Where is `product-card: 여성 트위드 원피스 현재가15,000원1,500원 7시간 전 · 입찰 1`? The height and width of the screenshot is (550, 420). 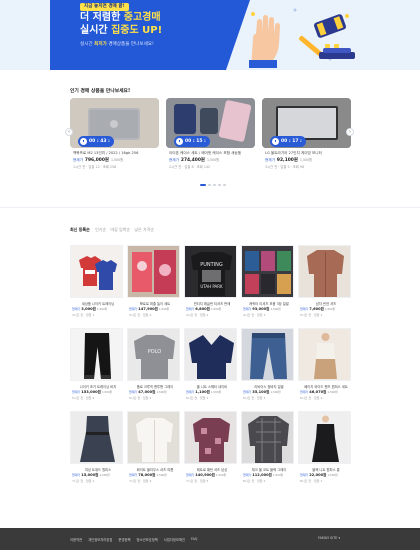
product-card: 여성 트위드 원피스 현재가15,000원1,500원 7시간 전 · 입찰 1 is located at coordinates (97, 451).